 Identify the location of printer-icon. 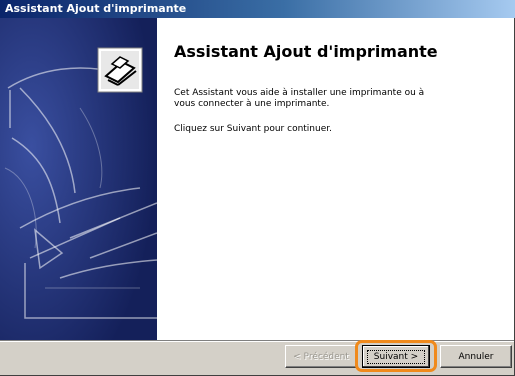
(120, 70).